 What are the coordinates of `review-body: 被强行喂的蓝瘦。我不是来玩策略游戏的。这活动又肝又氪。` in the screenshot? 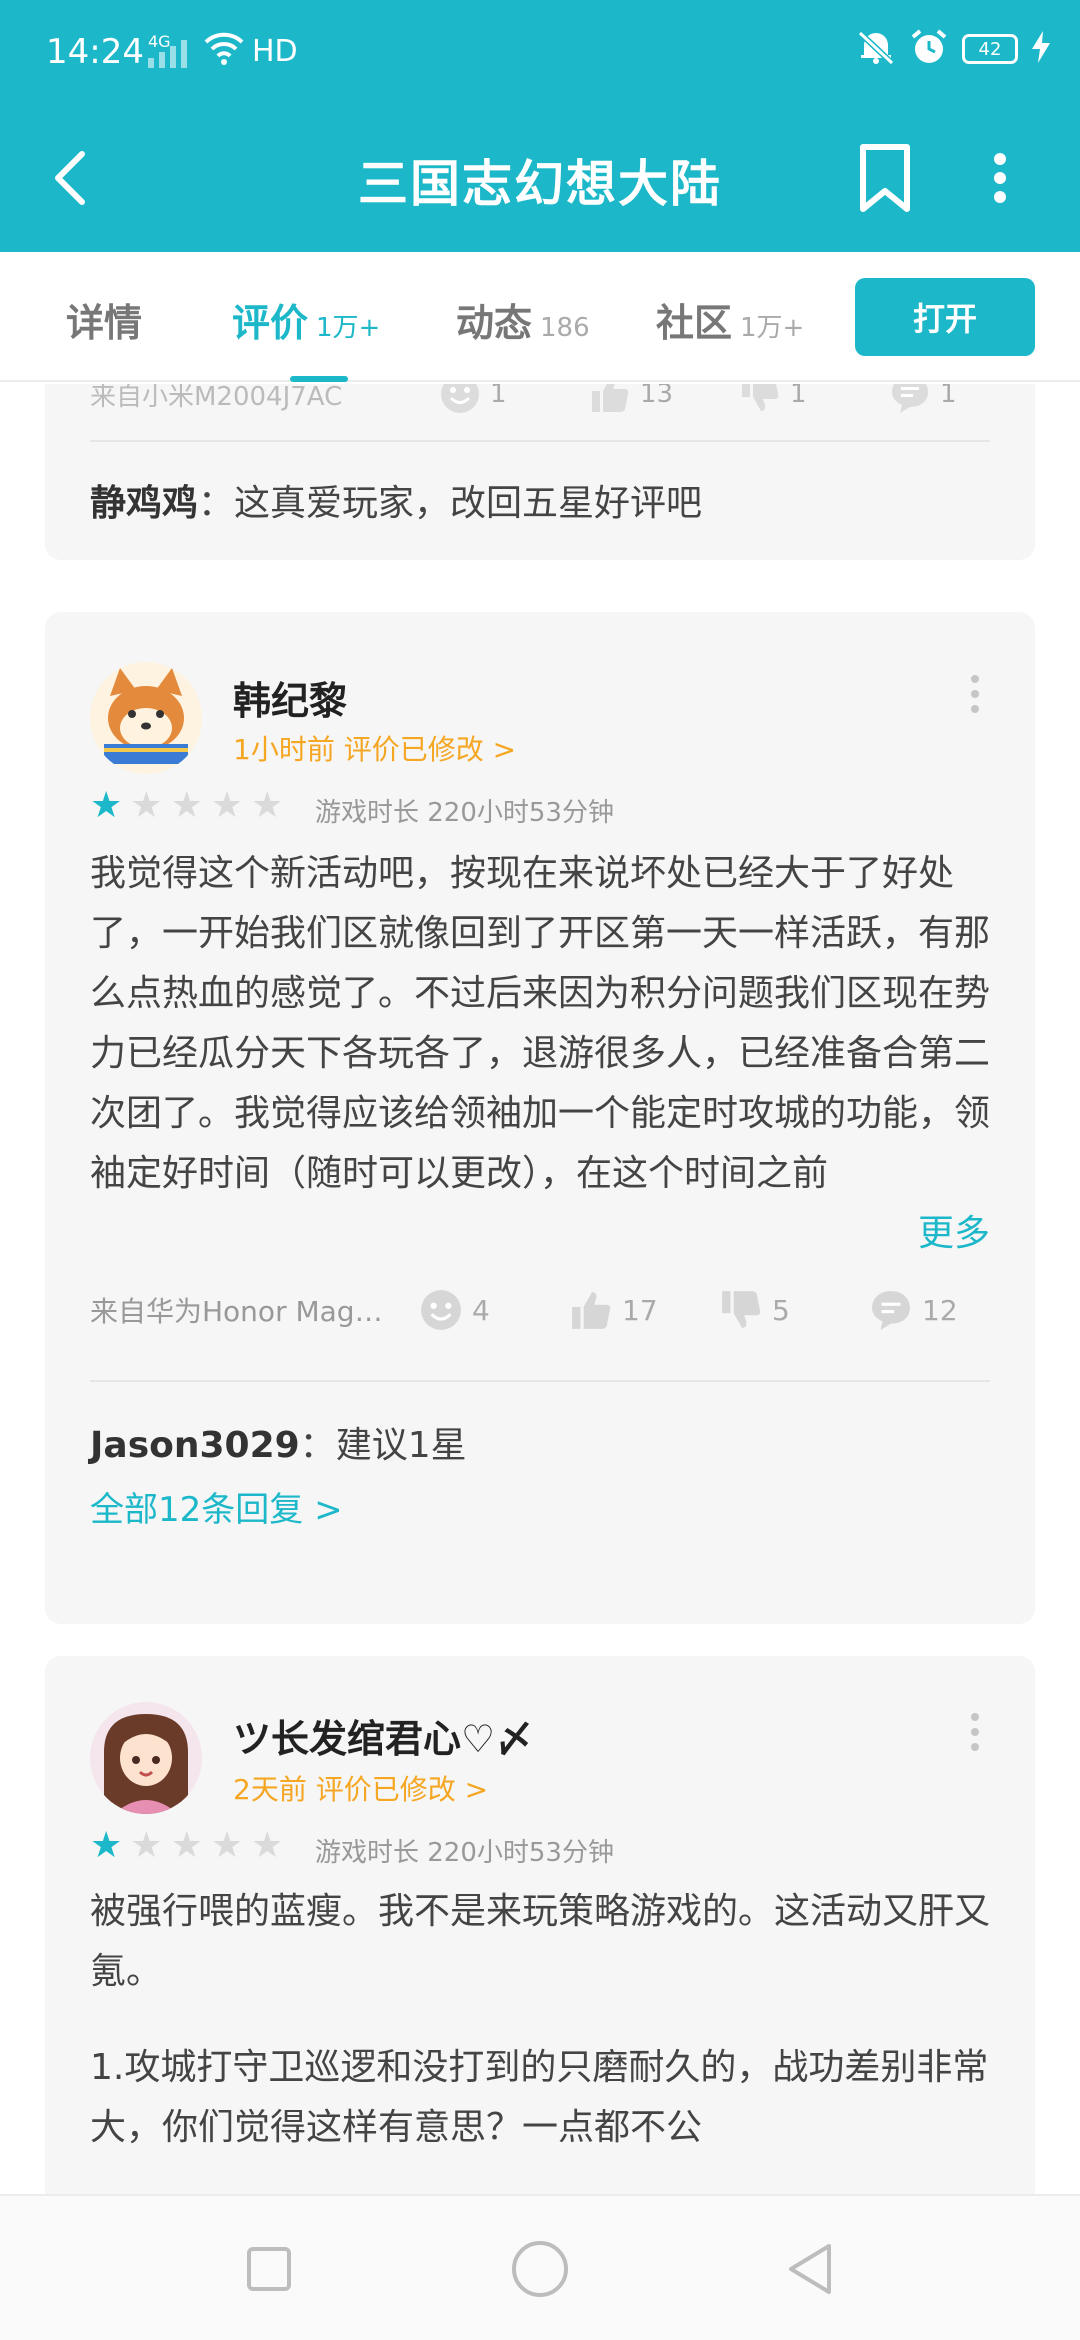 It's located at (540, 1942).